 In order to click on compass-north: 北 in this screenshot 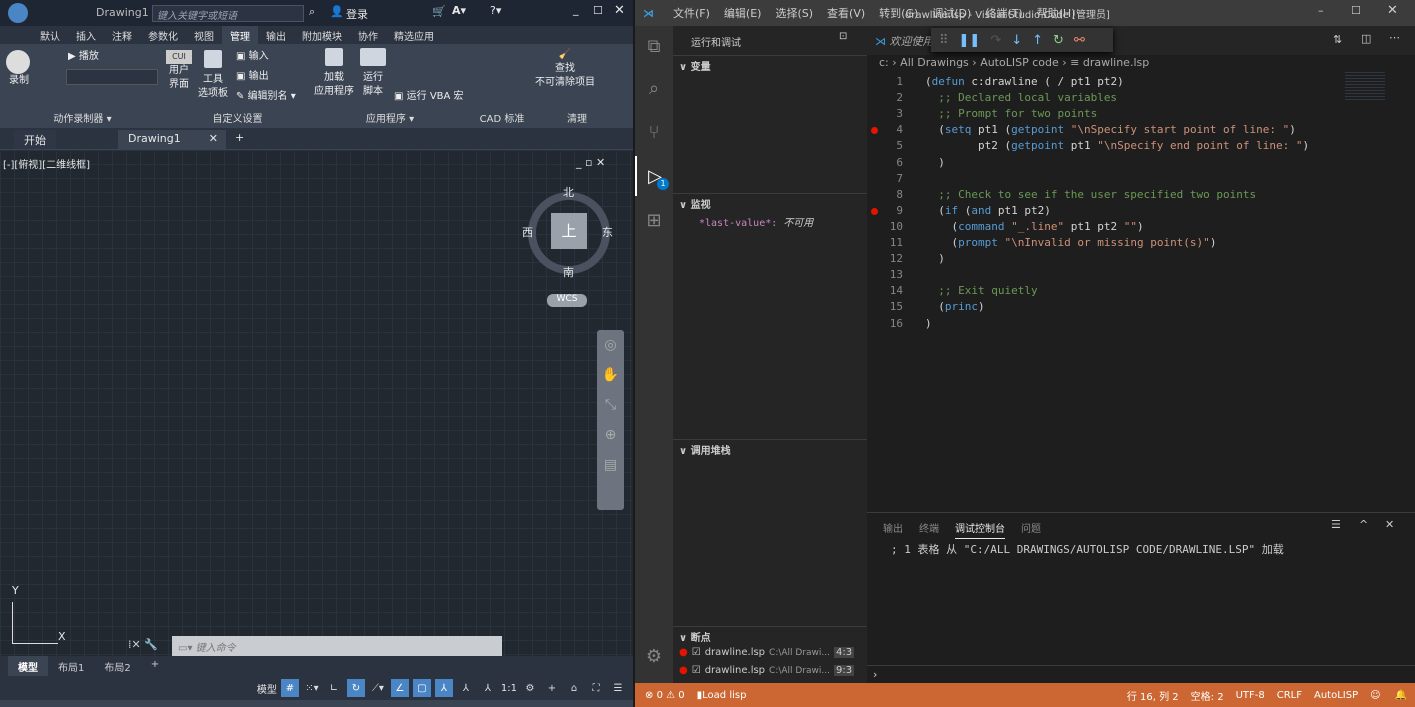, I will do `click(568, 192)`.